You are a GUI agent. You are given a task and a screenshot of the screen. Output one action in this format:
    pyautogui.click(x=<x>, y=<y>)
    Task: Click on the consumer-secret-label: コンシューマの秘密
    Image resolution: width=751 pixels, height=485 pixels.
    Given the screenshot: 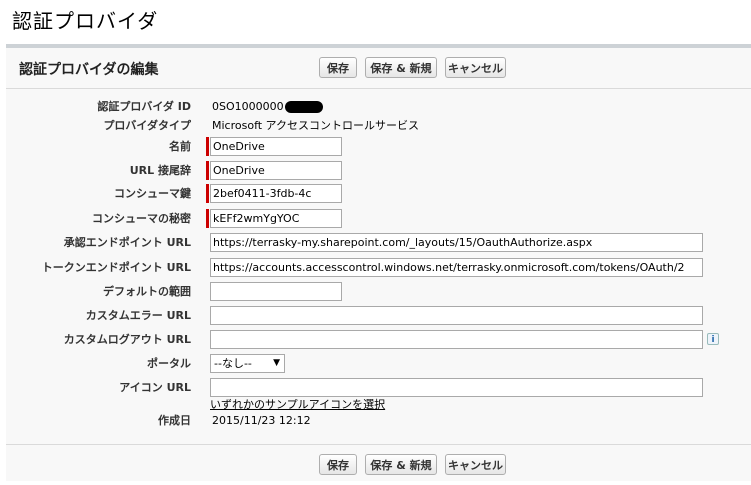 What is the action you would take?
    pyautogui.click(x=141, y=218)
    